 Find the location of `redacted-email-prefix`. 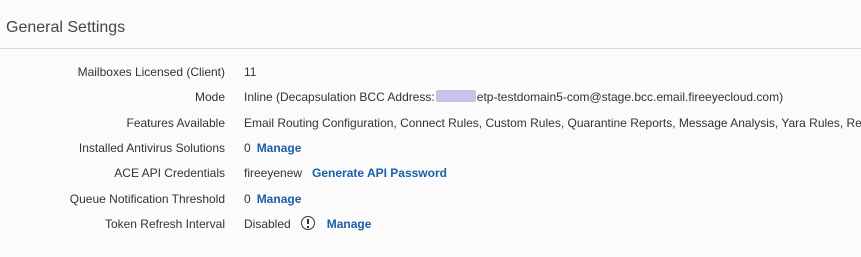

redacted-email-prefix is located at coordinates (455, 96).